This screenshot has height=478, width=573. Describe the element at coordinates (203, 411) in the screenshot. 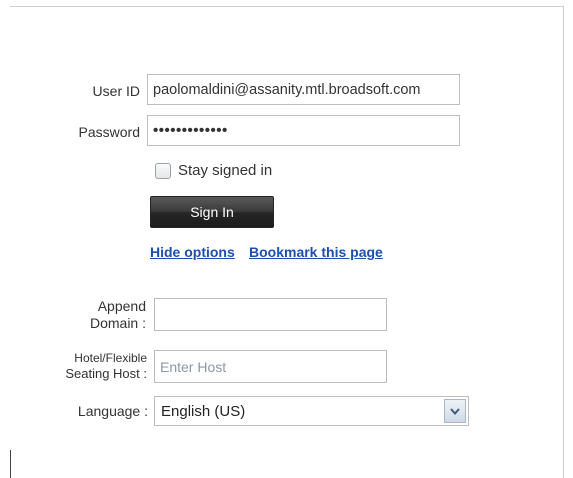

I see `language-select-value: English (US)` at that location.